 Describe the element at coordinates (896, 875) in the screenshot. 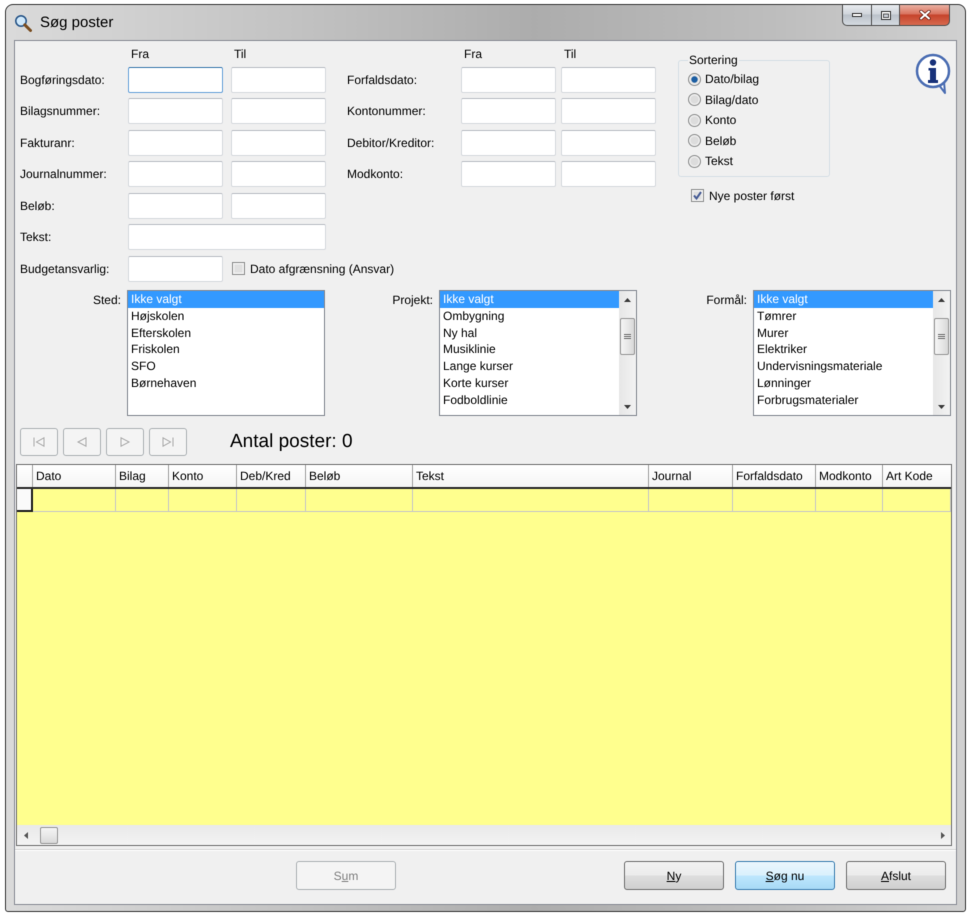

I see `exit-button: Afslut` at that location.